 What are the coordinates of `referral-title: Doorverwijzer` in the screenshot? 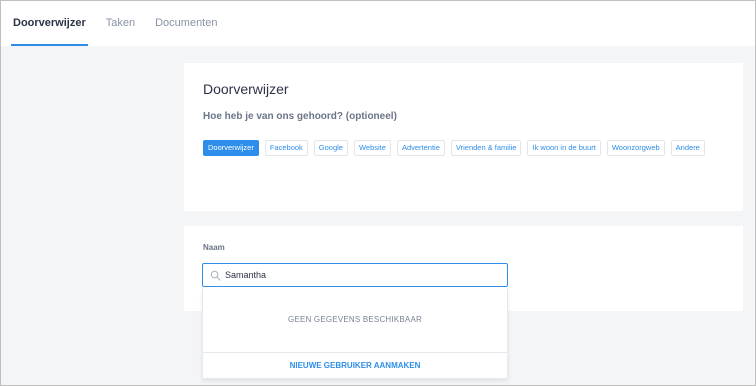 It's located at (246, 89).